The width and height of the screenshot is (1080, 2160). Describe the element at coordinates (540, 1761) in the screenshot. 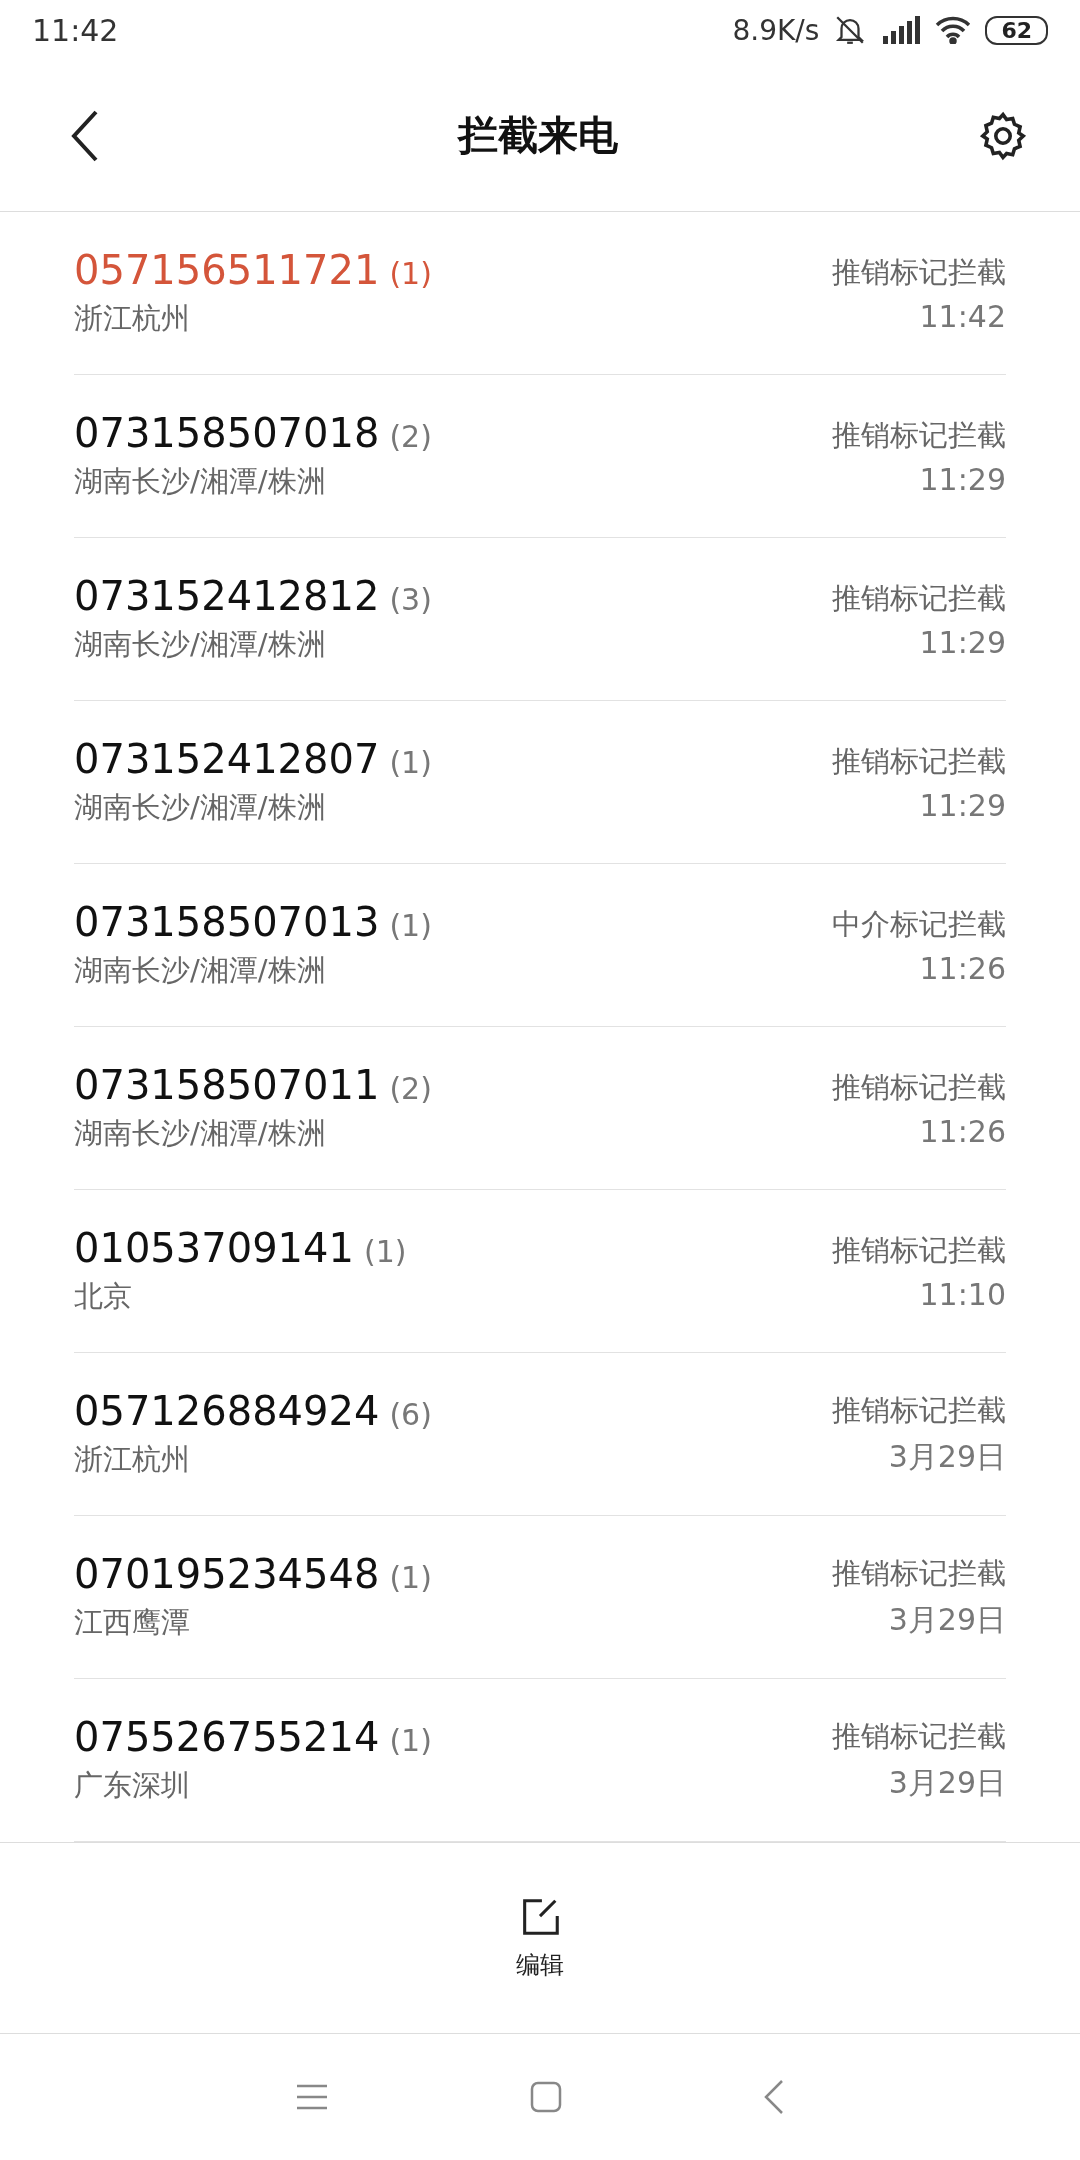

I see `call-row: 075526755214 (1) 广东深圳 推销标记拦截 3月29日` at that location.